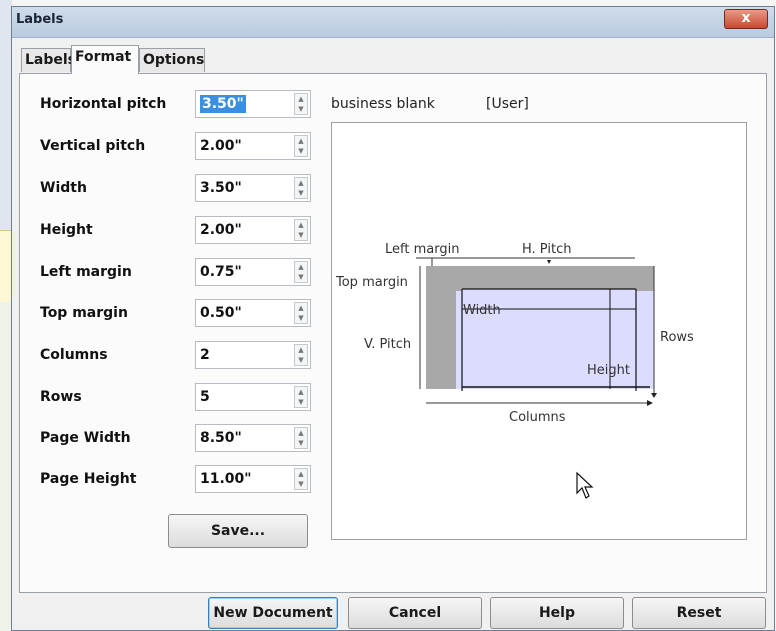 The width and height of the screenshot is (776, 631). I want to click on page-width-spinner: ▲ ▼, so click(301, 438).